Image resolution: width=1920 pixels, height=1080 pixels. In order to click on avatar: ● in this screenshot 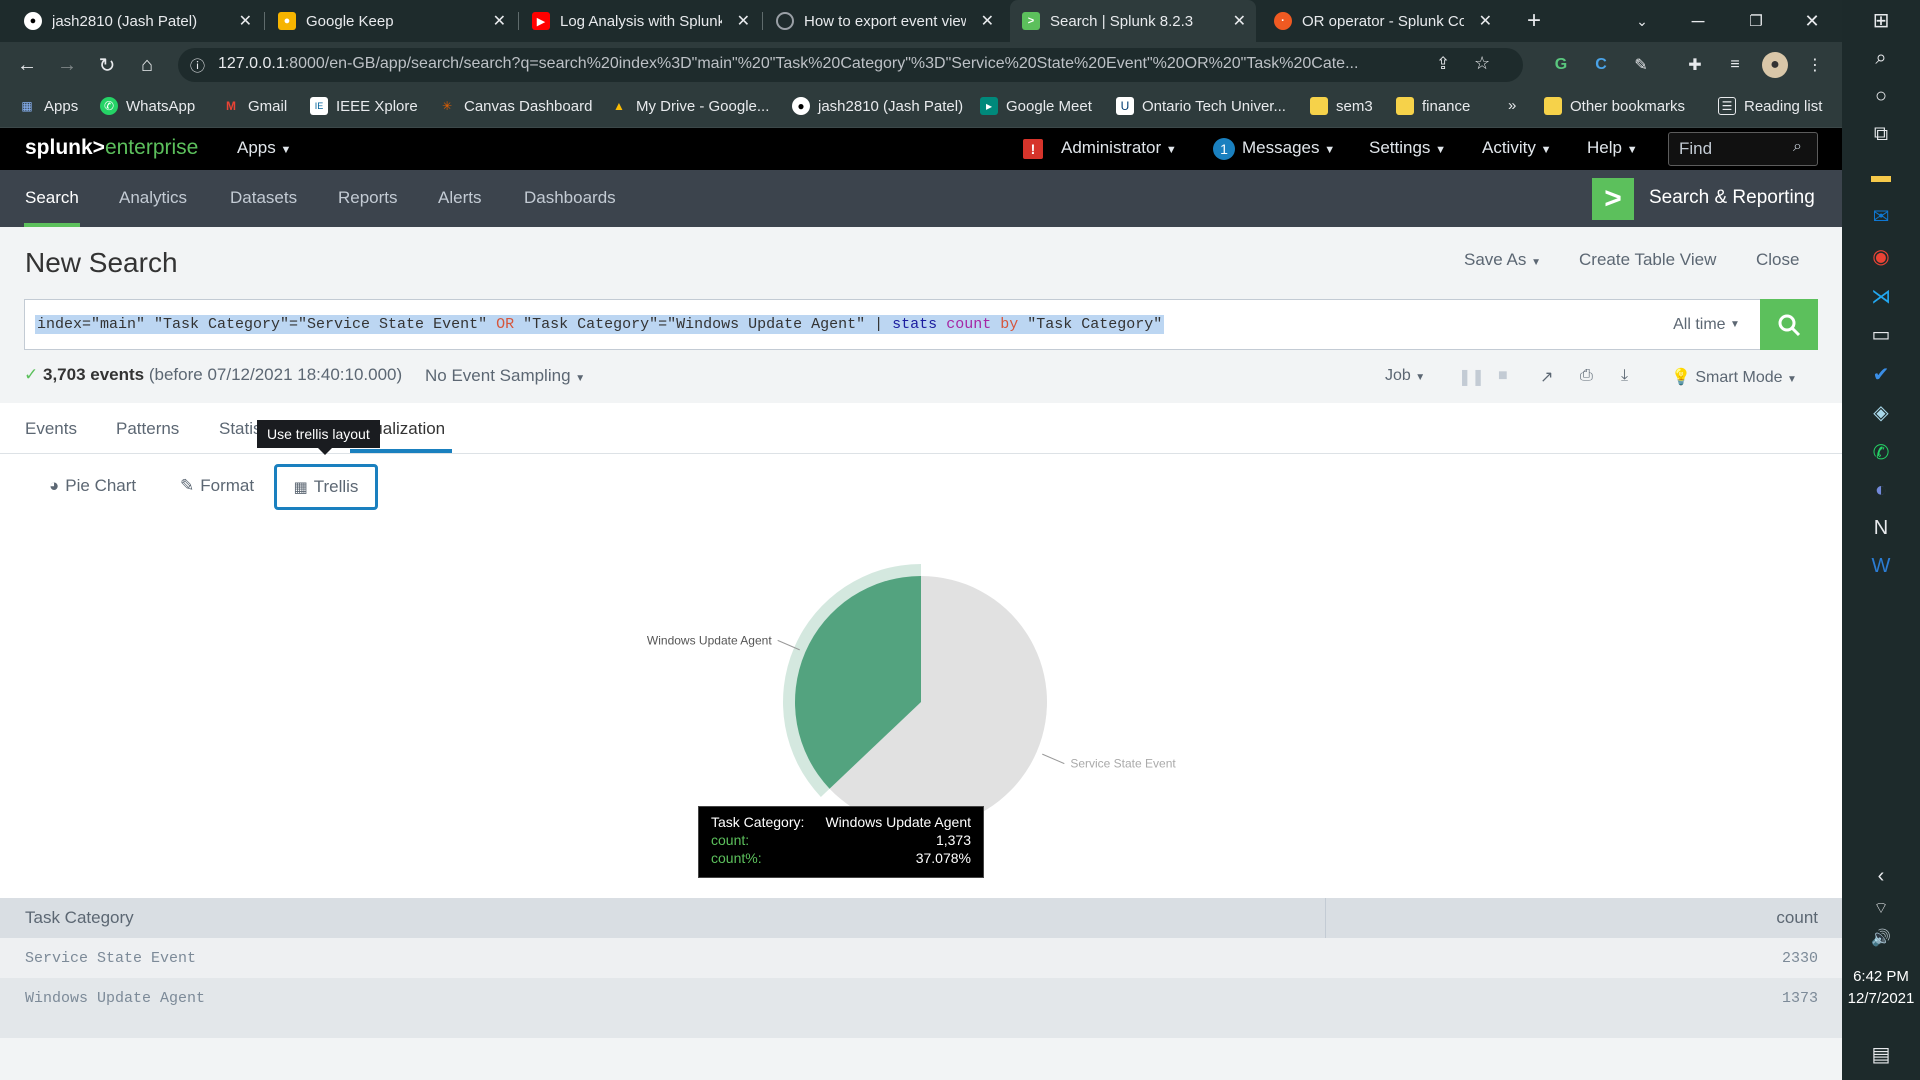, I will do `click(1775, 65)`.